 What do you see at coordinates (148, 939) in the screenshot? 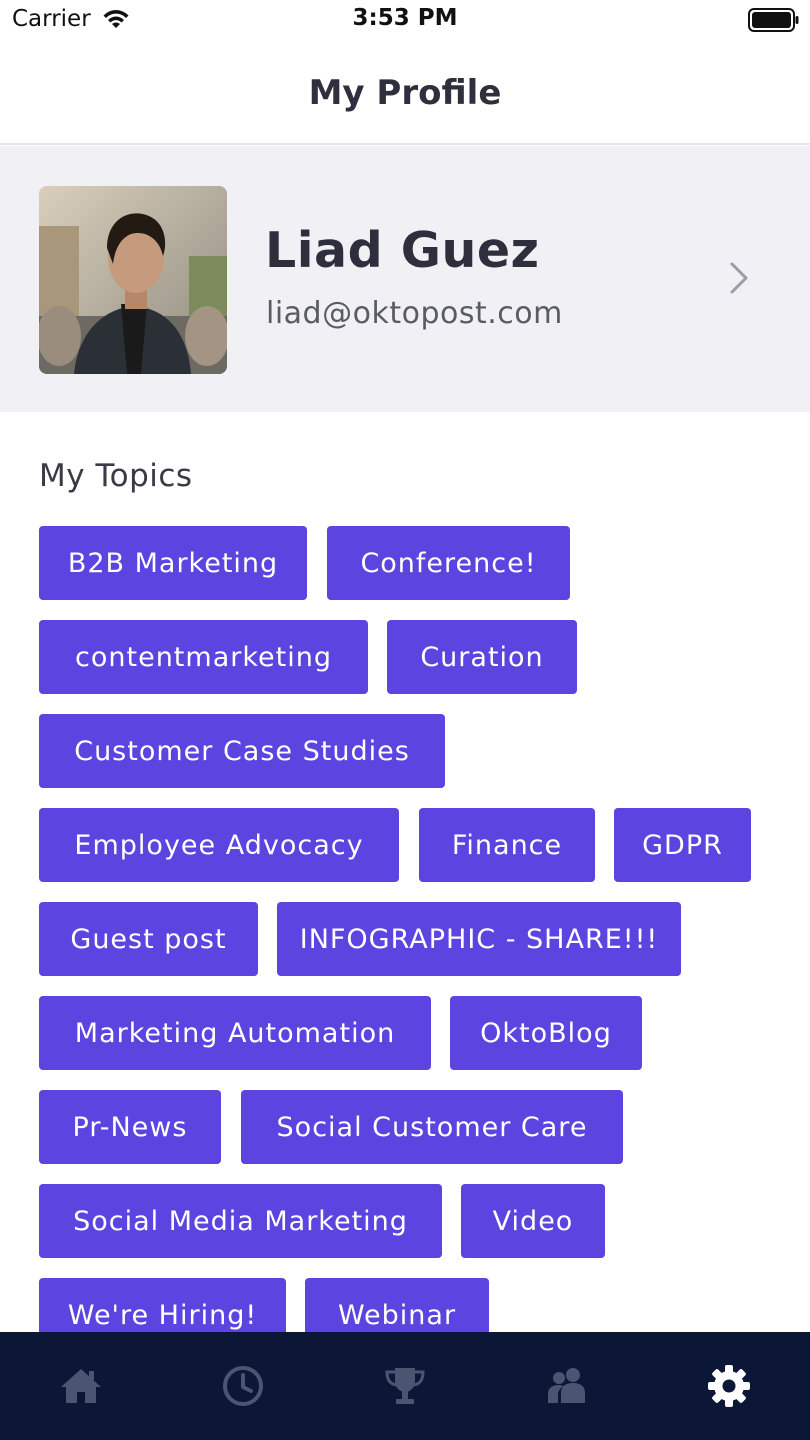
I see `topic-tag-guest-post: Guest post` at bounding box center [148, 939].